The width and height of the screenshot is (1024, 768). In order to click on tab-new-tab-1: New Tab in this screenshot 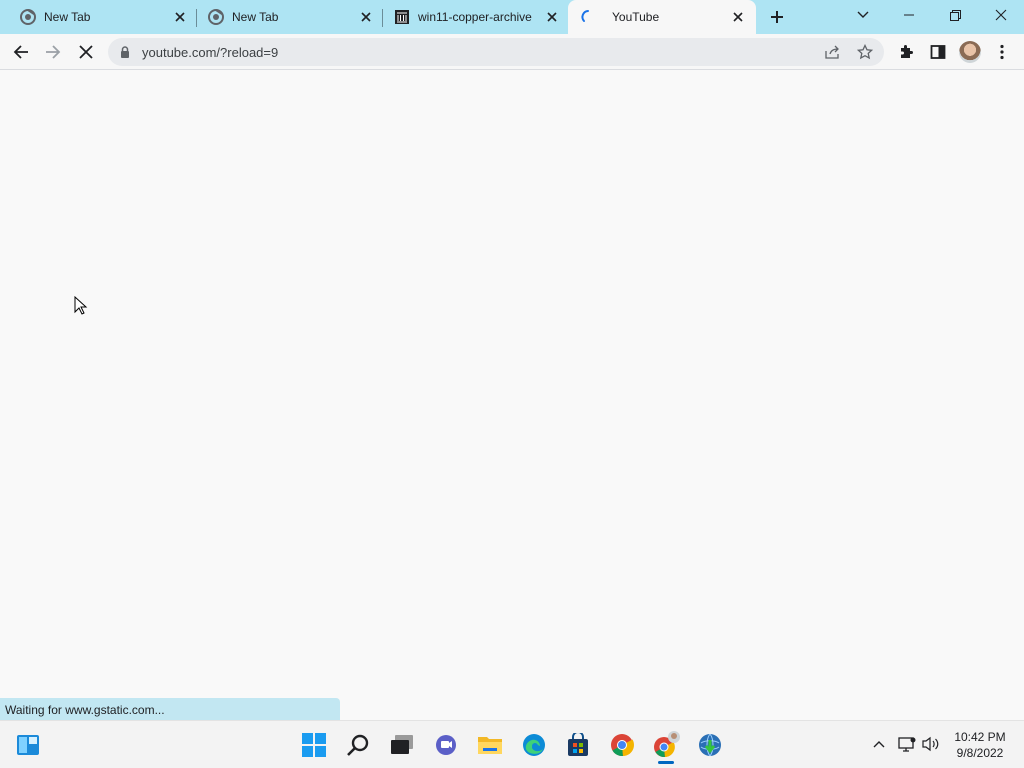, I will do `click(98, 17)`.